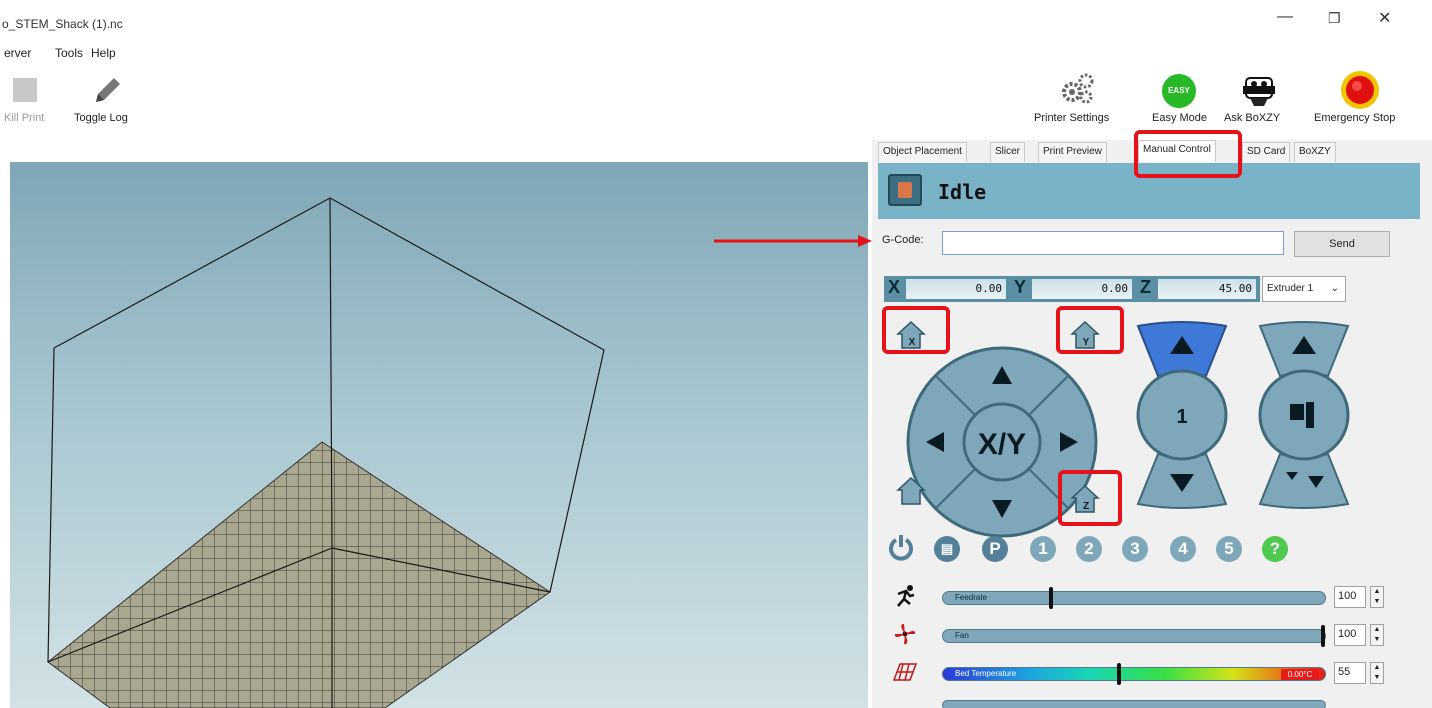  What do you see at coordinates (1207, 289) in the screenshot?
I see `z-value: 45.00` at bounding box center [1207, 289].